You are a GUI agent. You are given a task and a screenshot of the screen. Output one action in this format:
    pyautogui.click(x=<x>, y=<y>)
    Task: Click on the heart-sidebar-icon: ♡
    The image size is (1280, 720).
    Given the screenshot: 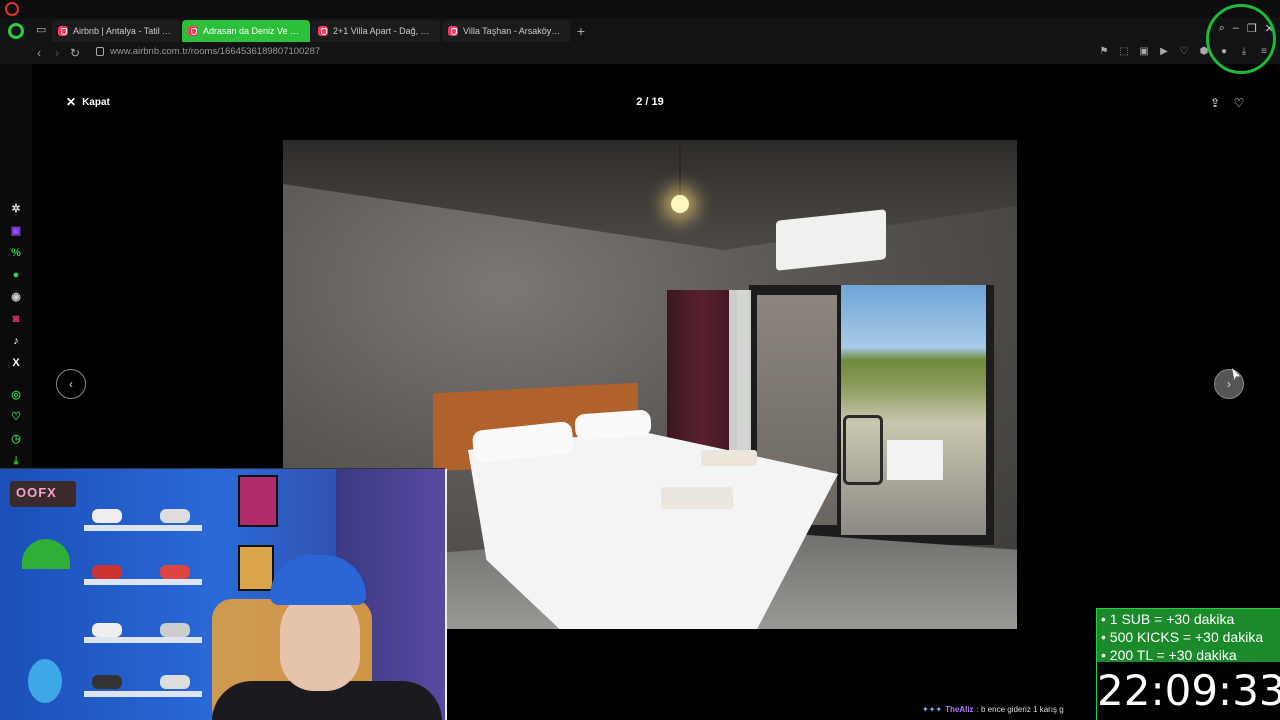 What is the action you would take?
    pyautogui.click(x=16, y=417)
    